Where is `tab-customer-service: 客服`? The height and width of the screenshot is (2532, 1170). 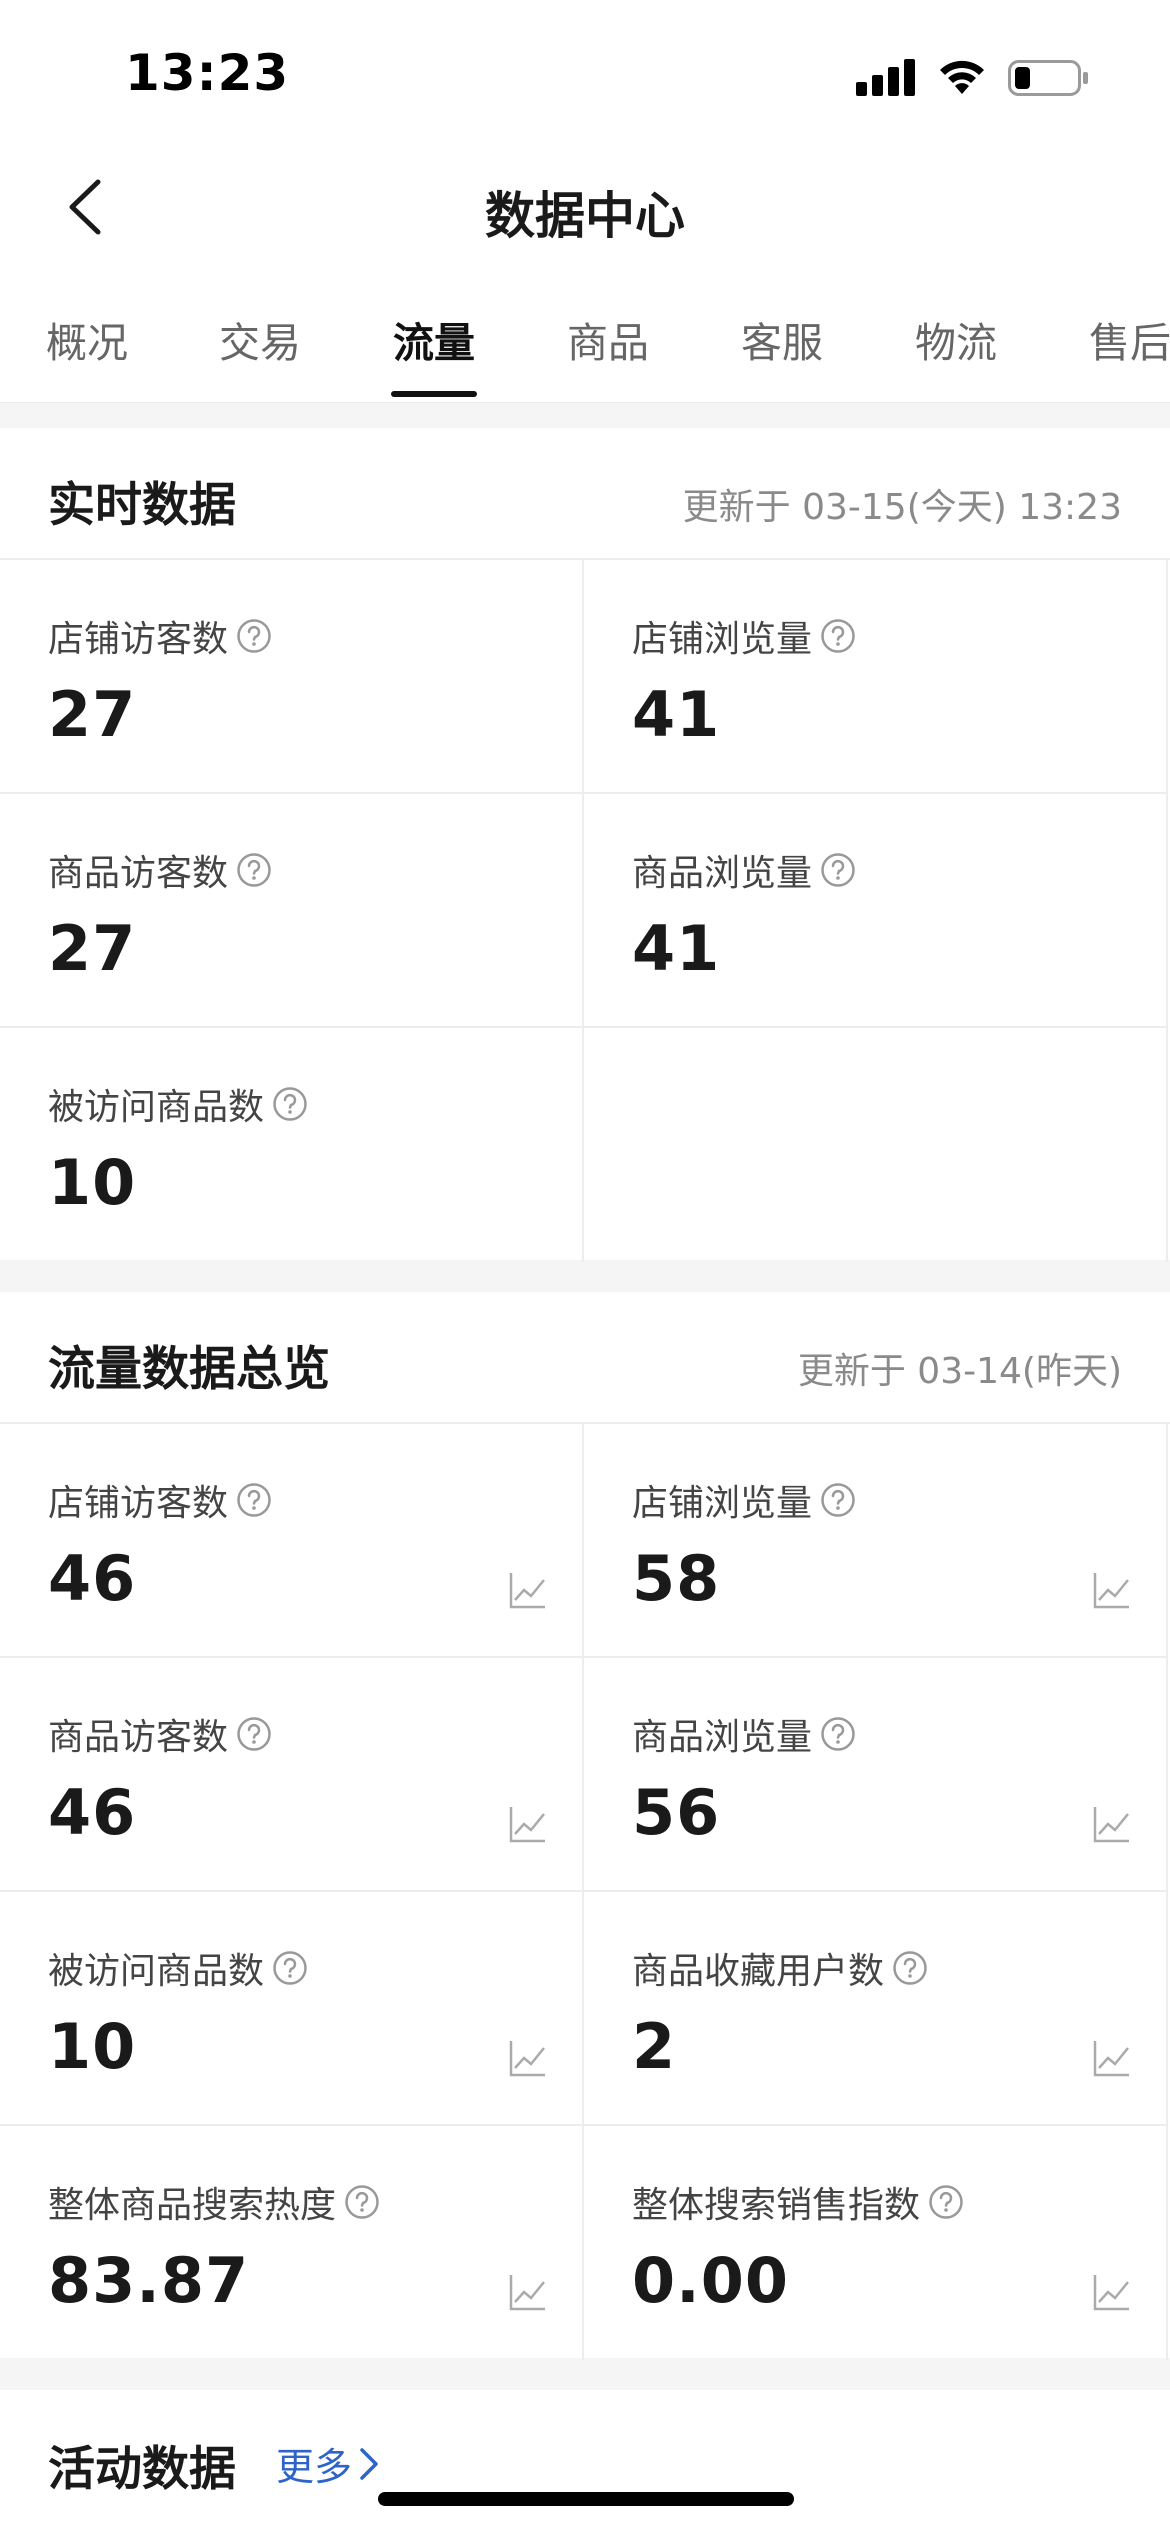 tab-customer-service: 客服 is located at coordinates (782, 339).